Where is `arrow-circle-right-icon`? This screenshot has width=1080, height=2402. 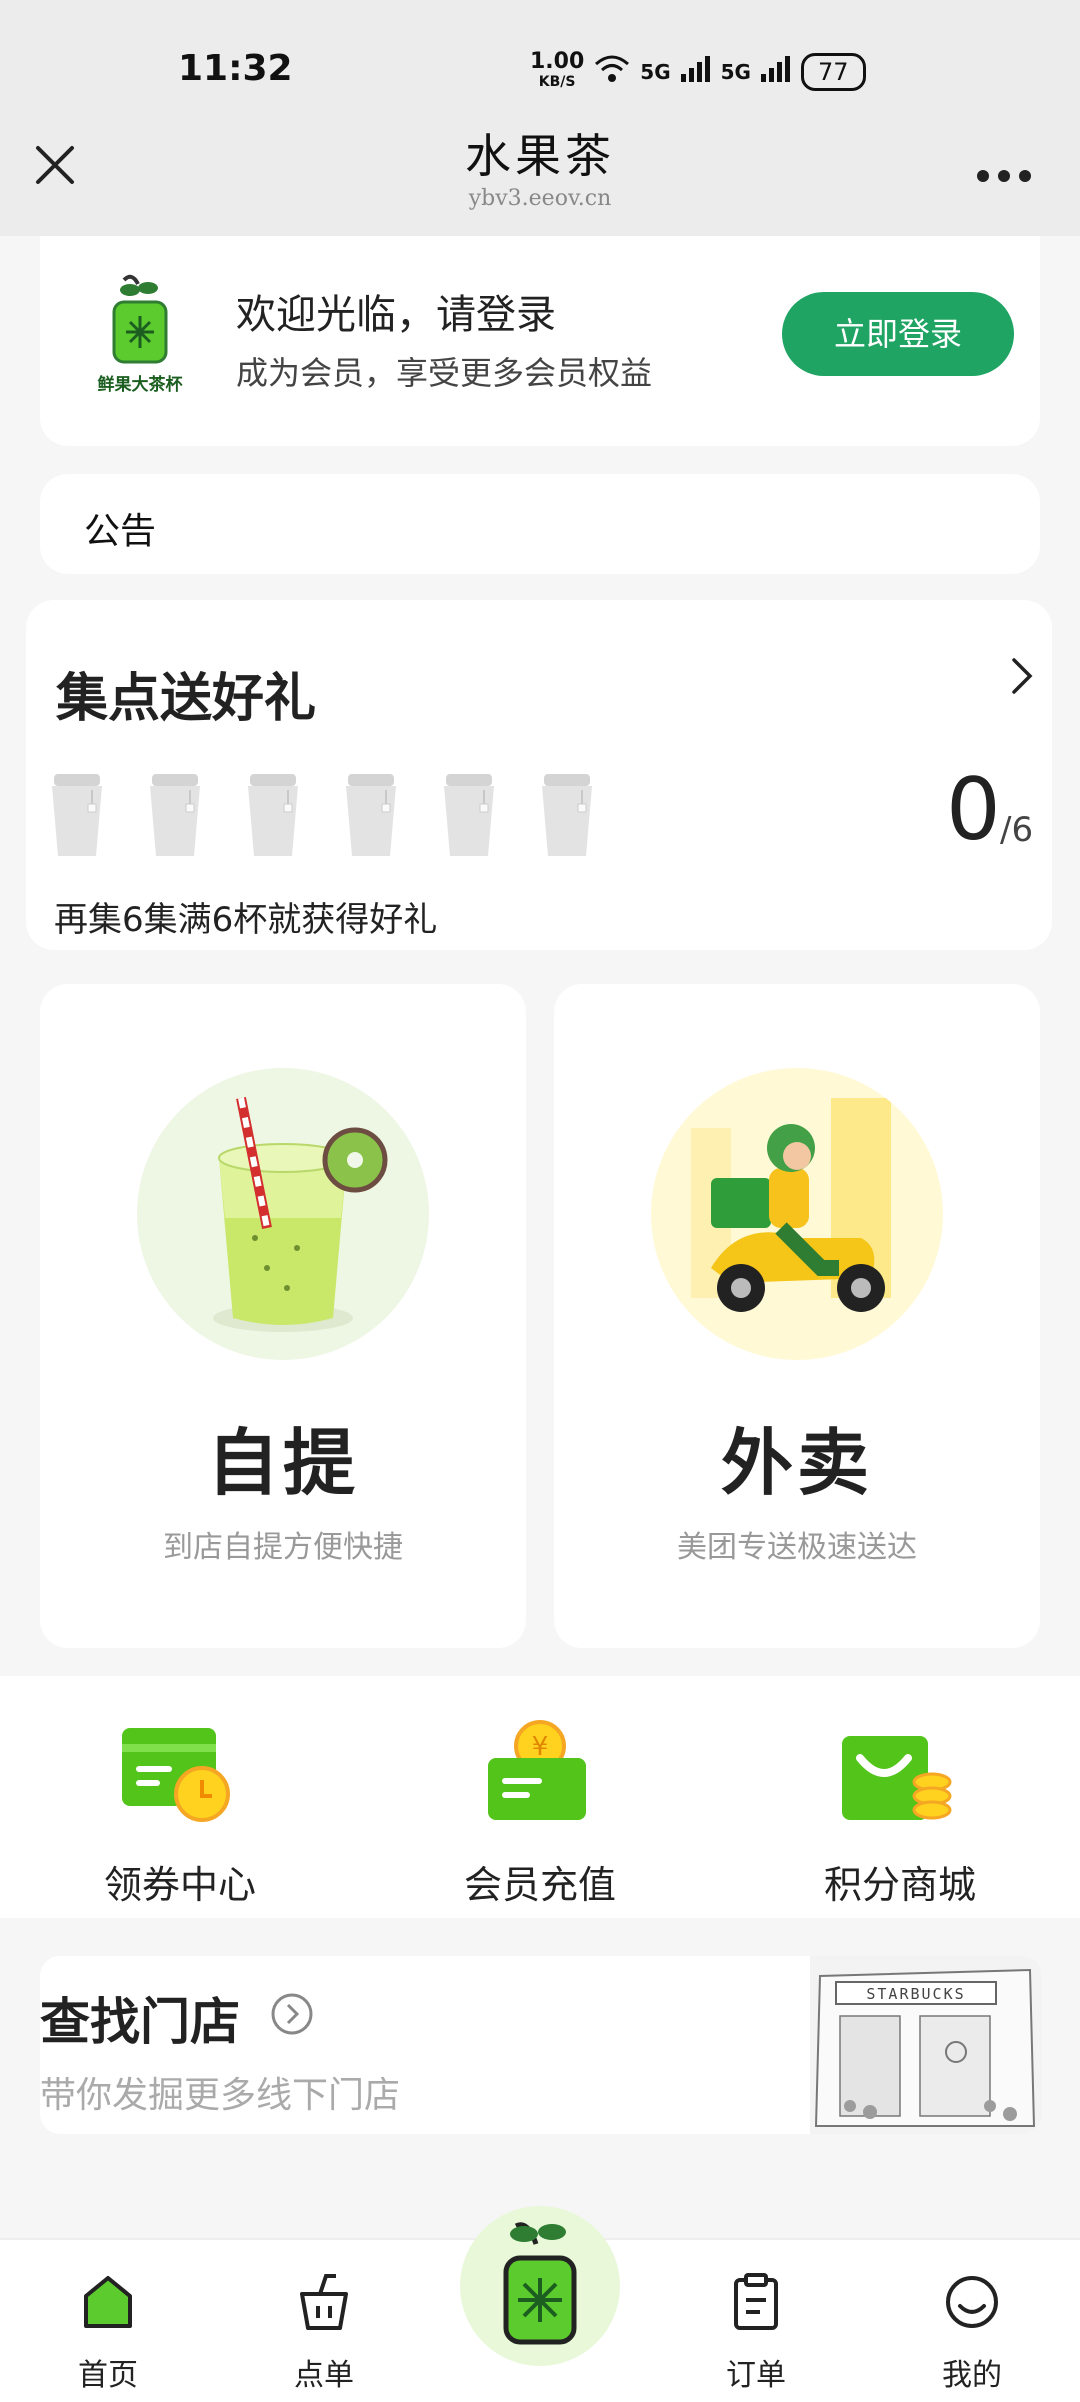 arrow-circle-right-icon is located at coordinates (292, 2014).